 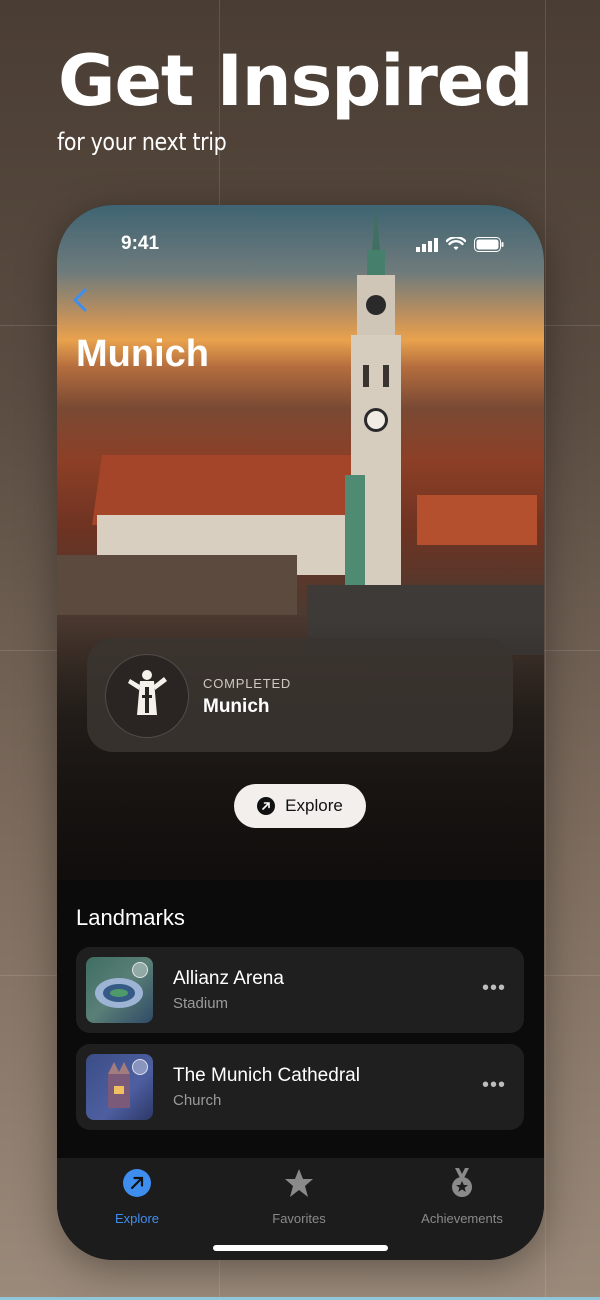 What do you see at coordinates (300, 990) in the screenshot?
I see `landmark-row: Allianz Arena Stadium •••` at bounding box center [300, 990].